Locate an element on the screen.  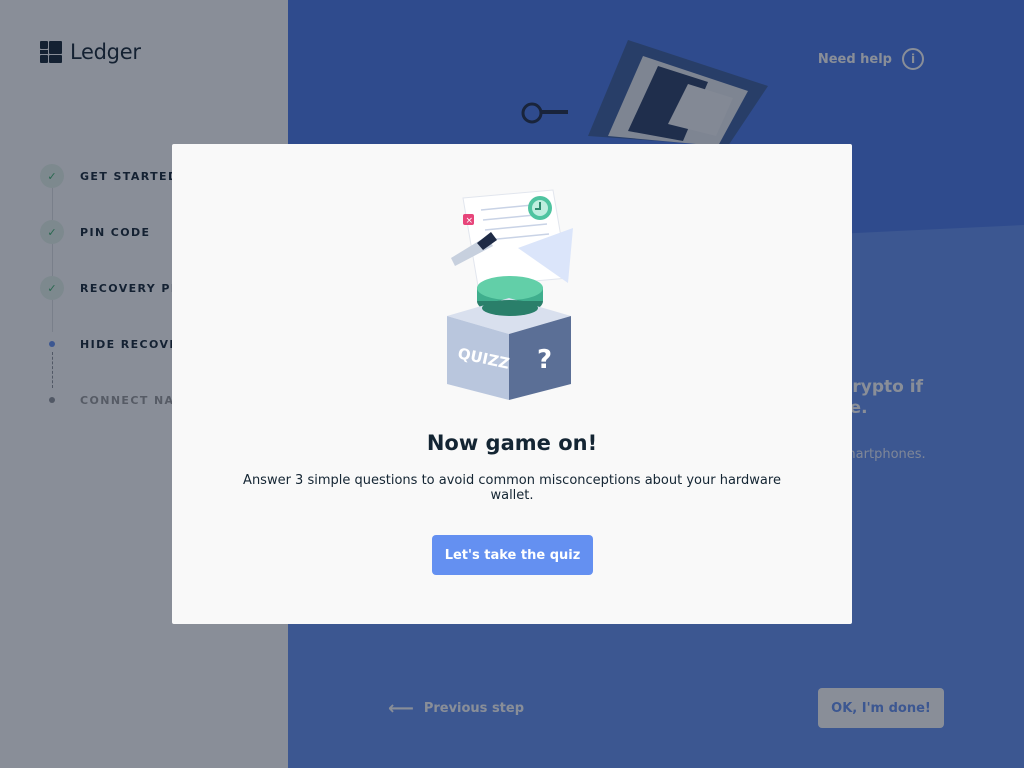
quiz-box-illustration: × QUIZZ ? is located at coordinates (510, 294).